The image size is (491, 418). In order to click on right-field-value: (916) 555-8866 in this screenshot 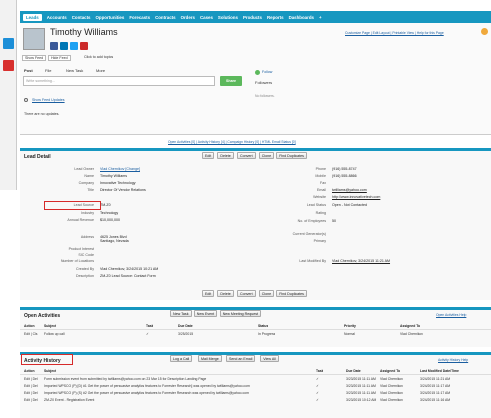, I will do `click(344, 176)`.